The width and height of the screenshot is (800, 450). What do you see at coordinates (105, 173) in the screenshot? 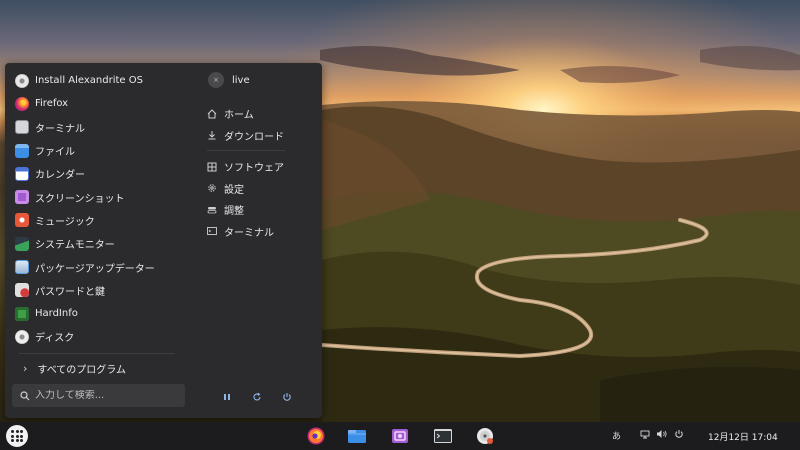
I see `app-calendar: カレンダー` at bounding box center [105, 173].